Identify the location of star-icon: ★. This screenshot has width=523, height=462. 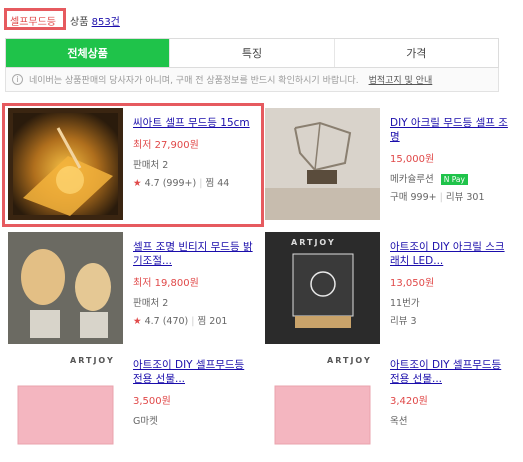
(137, 321).